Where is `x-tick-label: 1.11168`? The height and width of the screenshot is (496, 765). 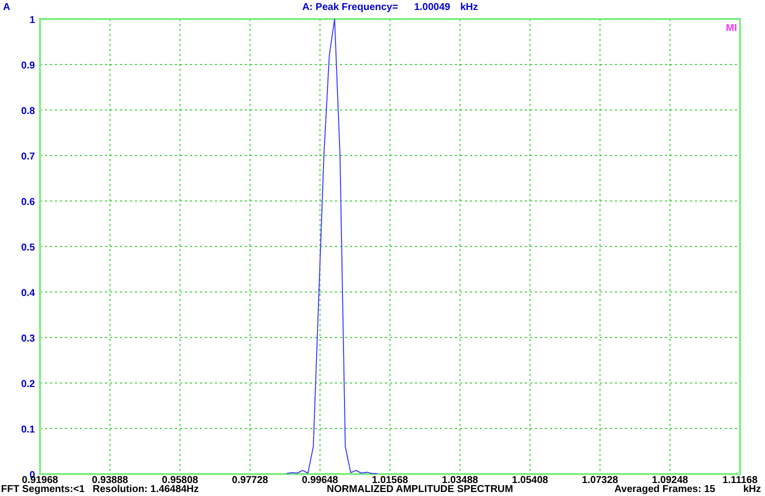
x-tick-label: 1.11168 is located at coordinates (740, 479).